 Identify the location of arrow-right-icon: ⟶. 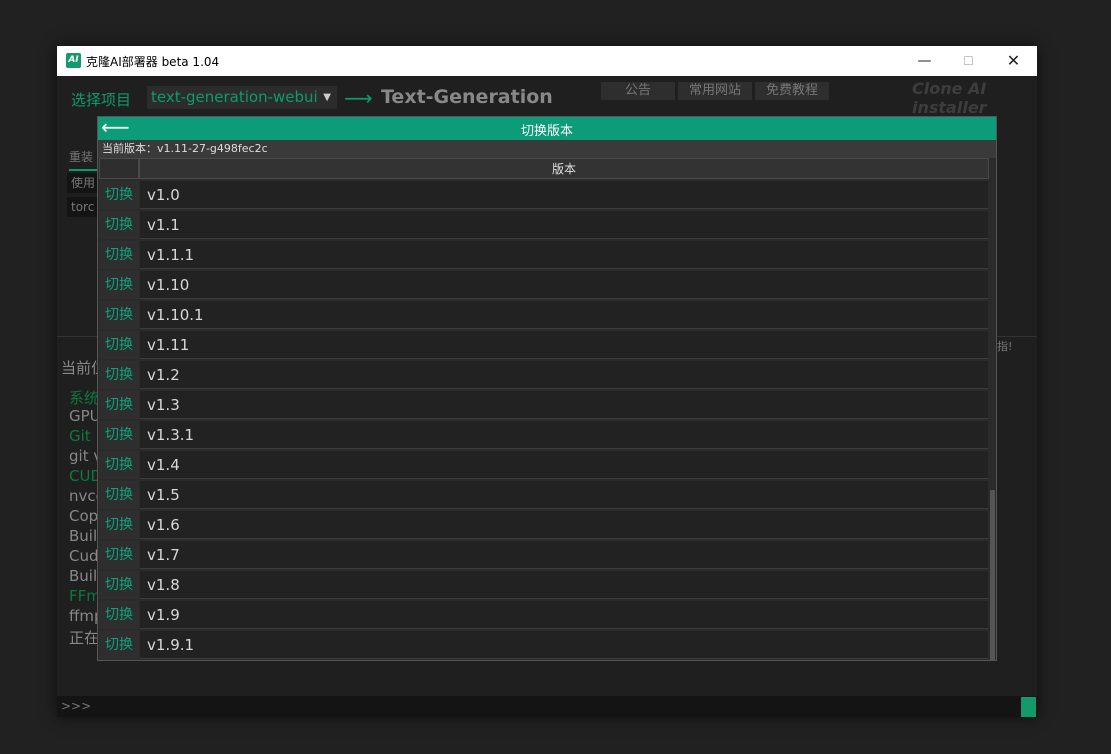
(358, 98).